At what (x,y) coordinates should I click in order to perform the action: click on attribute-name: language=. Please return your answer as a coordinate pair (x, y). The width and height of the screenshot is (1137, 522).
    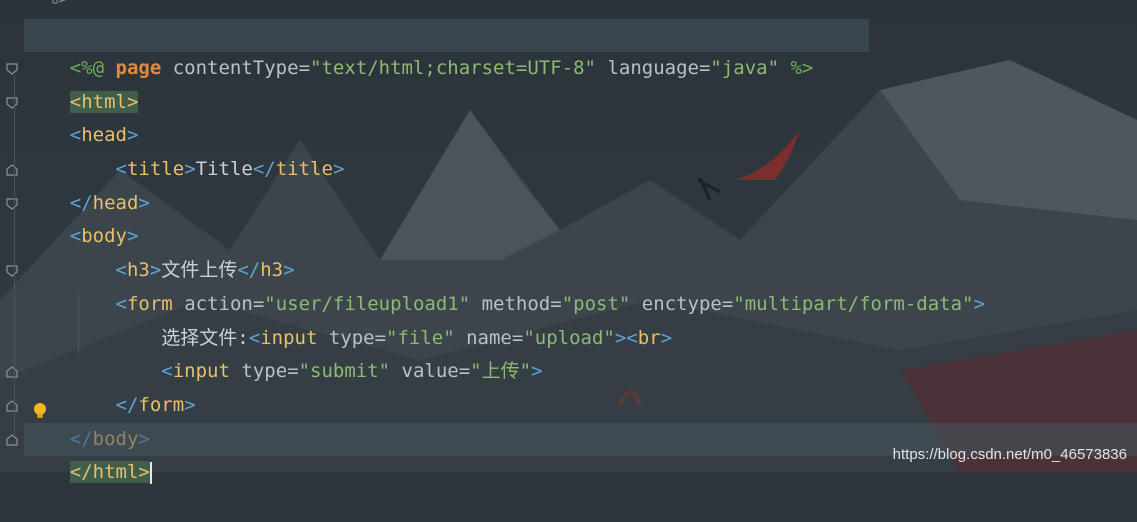
    Looking at the image, I should click on (653, 68).